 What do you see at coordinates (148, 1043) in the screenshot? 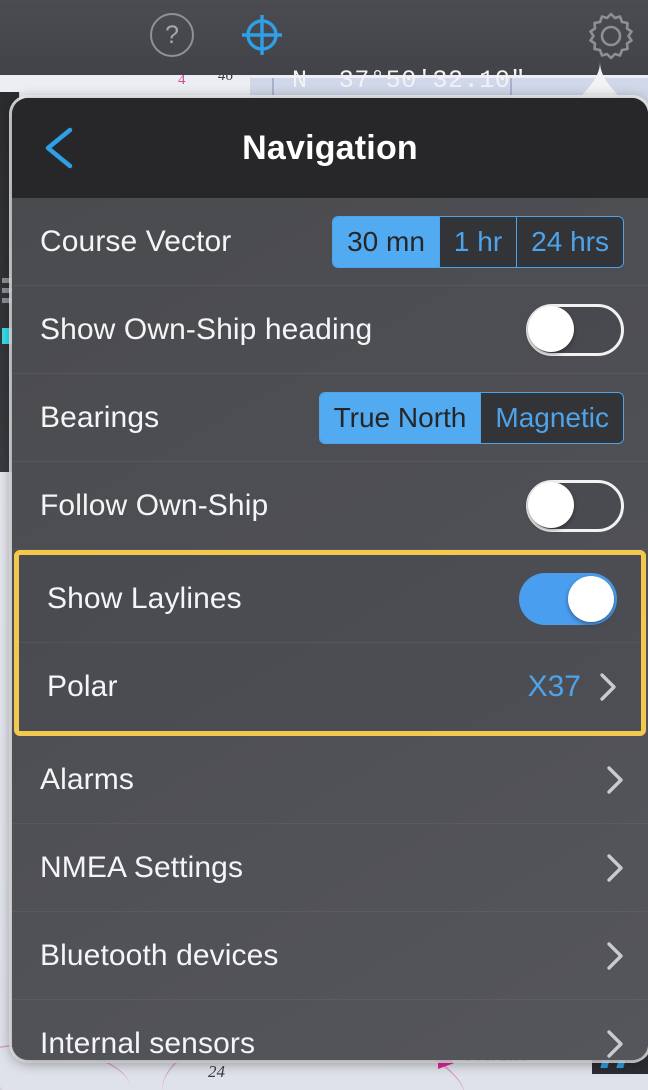
I see `row-label-internal-sensors: Internal sensors` at bounding box center [148, 1043].